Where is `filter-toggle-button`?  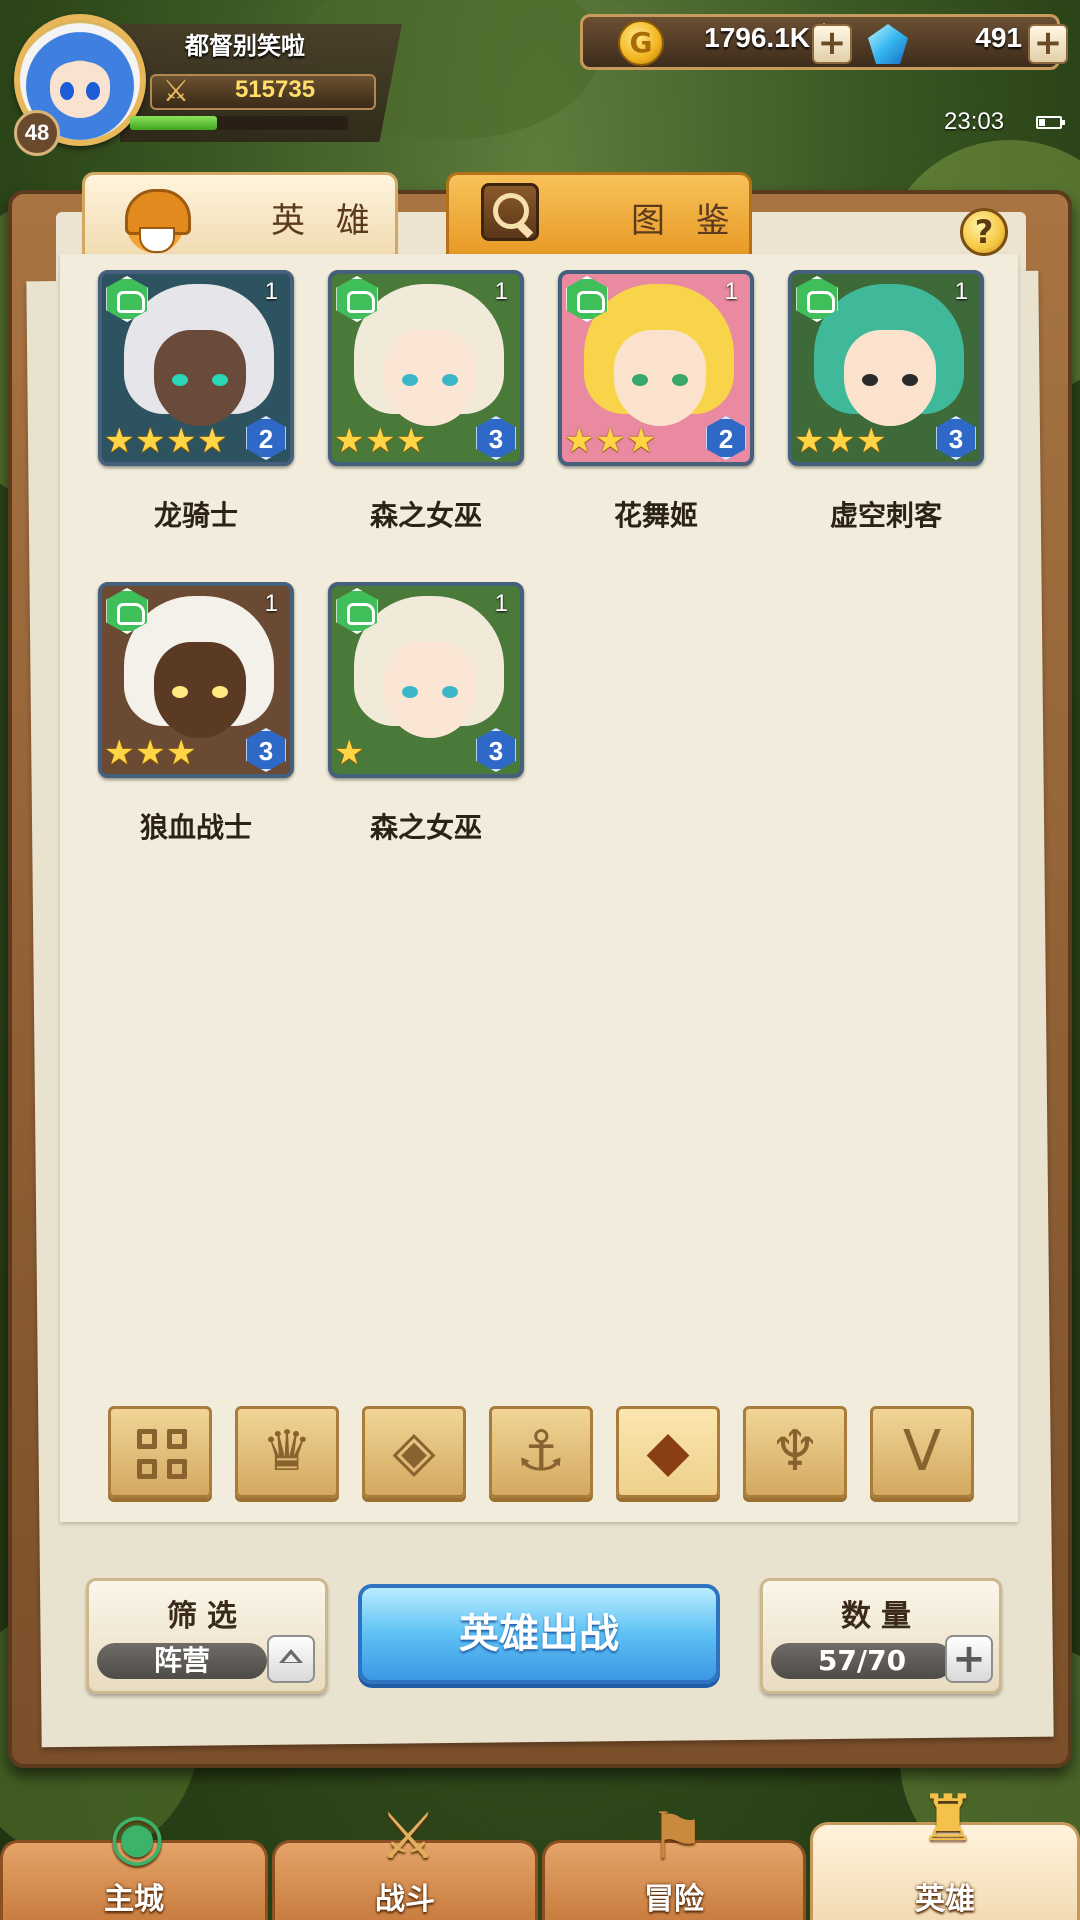 filter-toggle-button is located at coordinates (291, 1659).